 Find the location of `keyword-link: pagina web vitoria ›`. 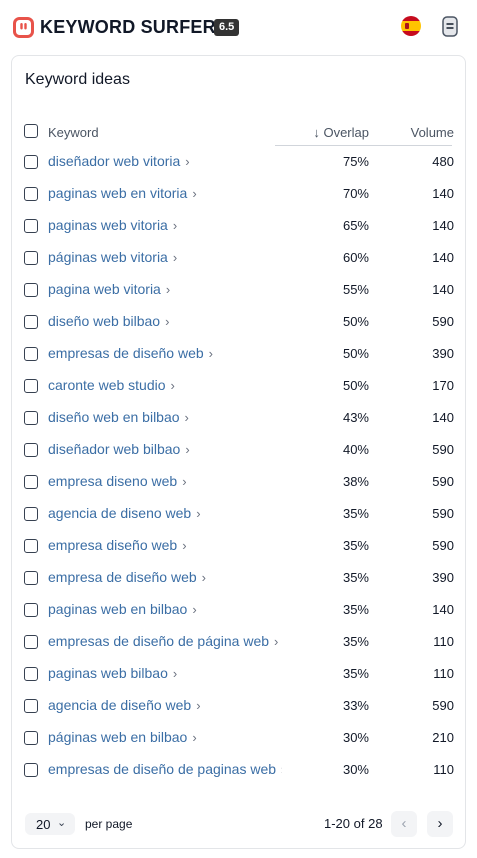

keyword-link: pagina web vitoria › is located at coordinates (109, 289).